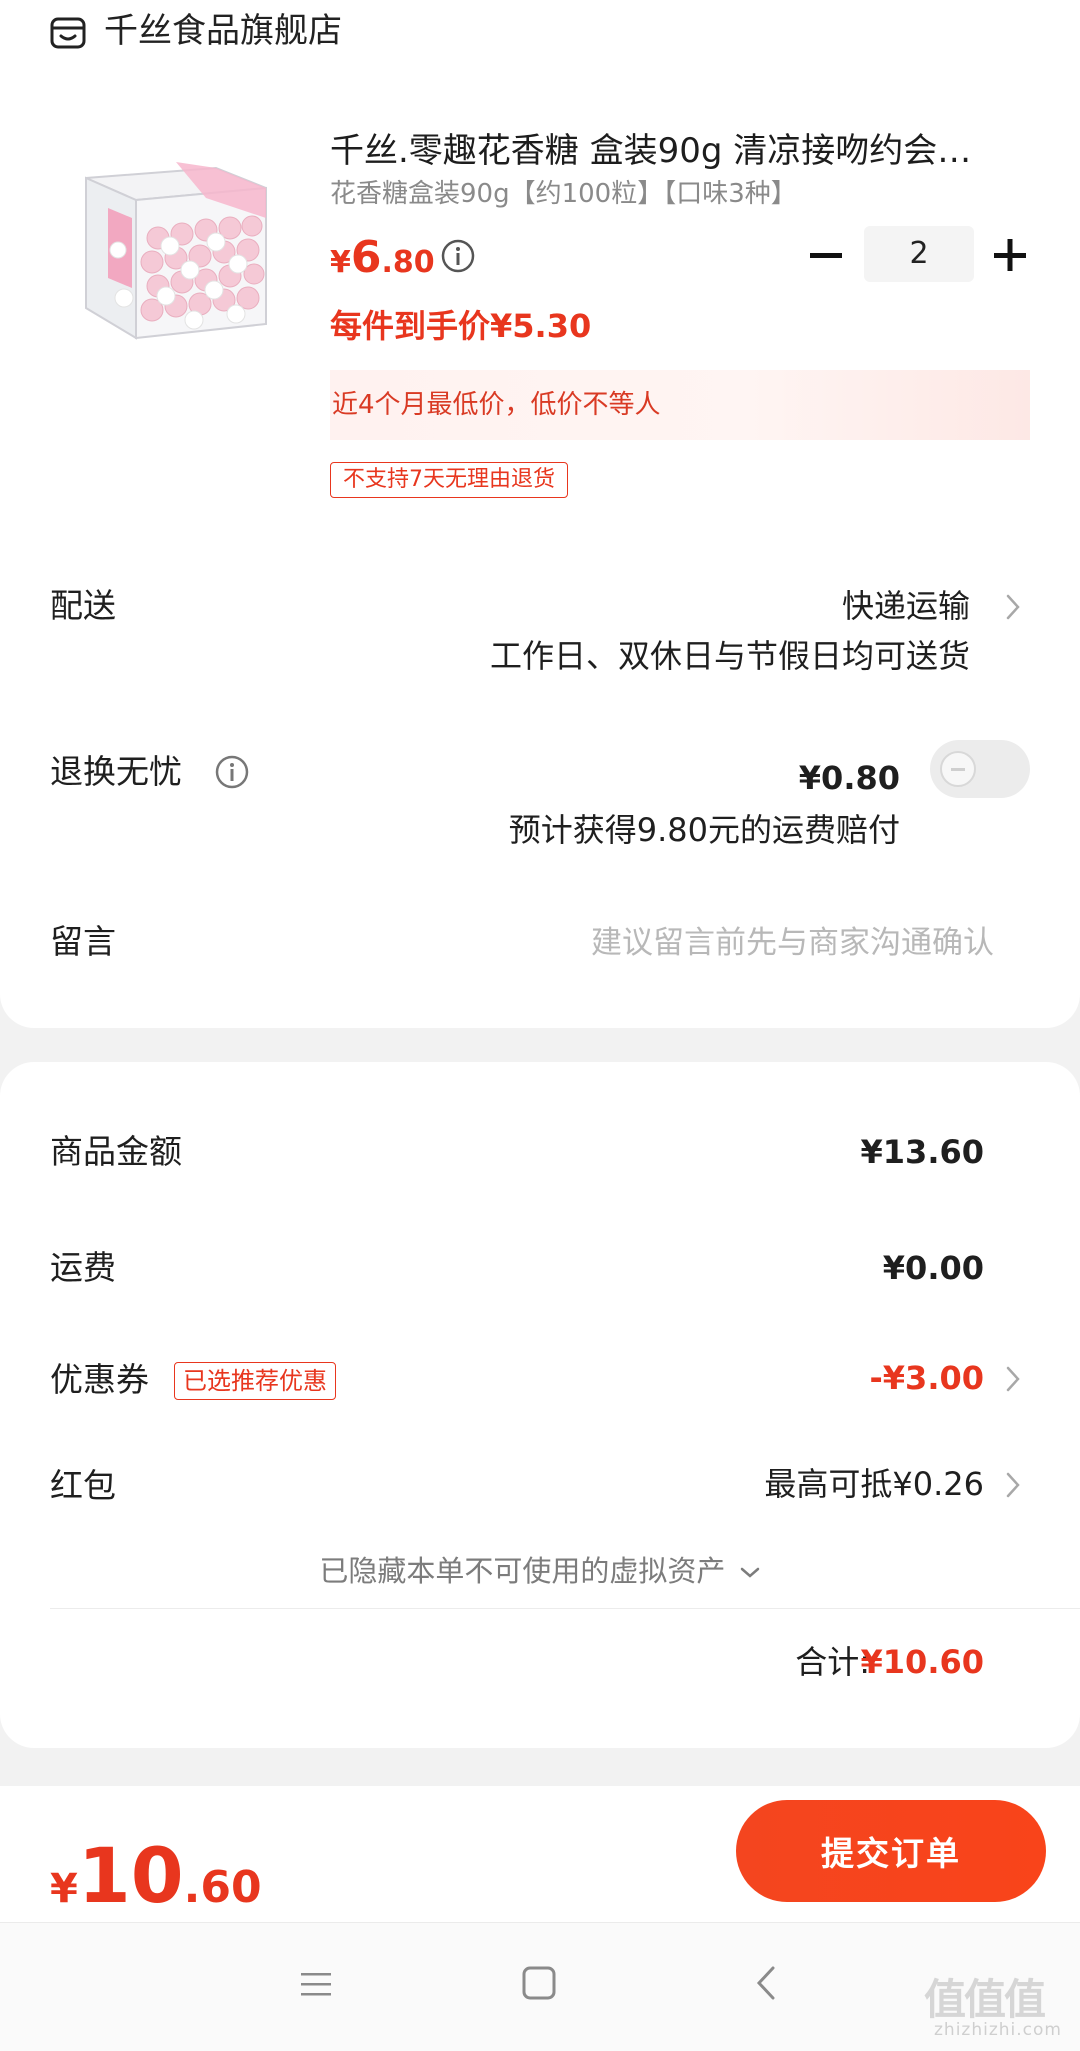 Image resolution: width=1080 pixels, height=2051 pixels. I want to click on price-integer: 6, so click(366, 257).